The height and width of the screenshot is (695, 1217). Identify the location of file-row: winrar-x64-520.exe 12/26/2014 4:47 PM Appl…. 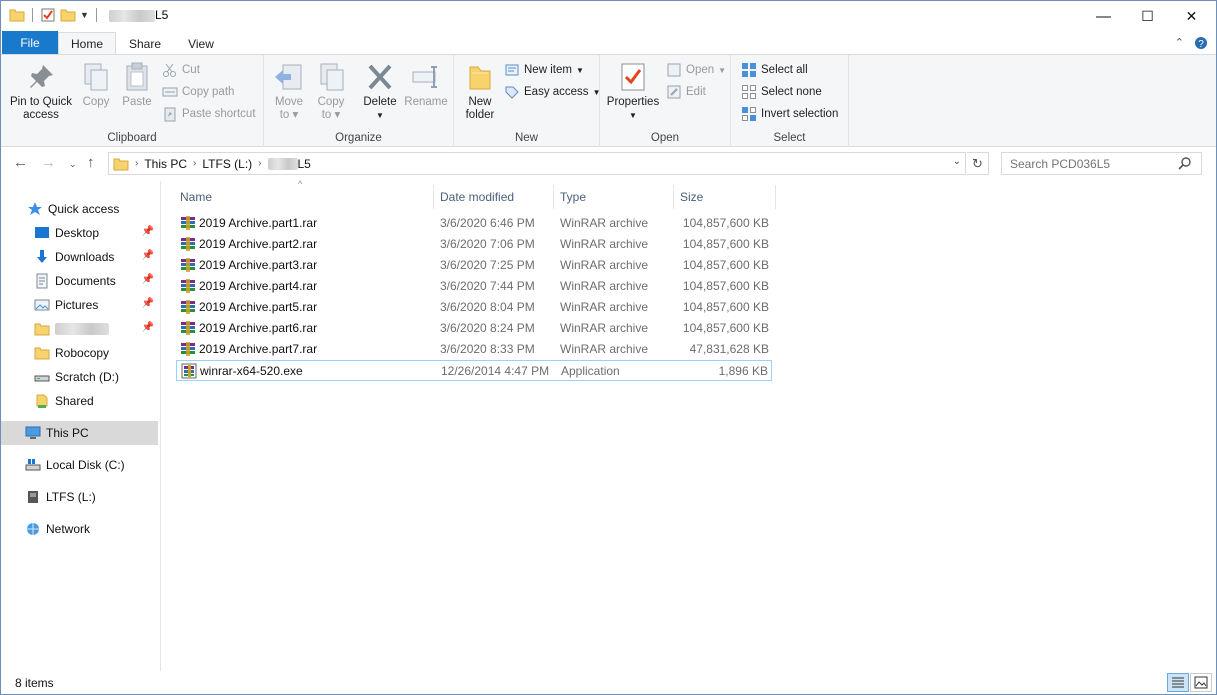
(474, 370).